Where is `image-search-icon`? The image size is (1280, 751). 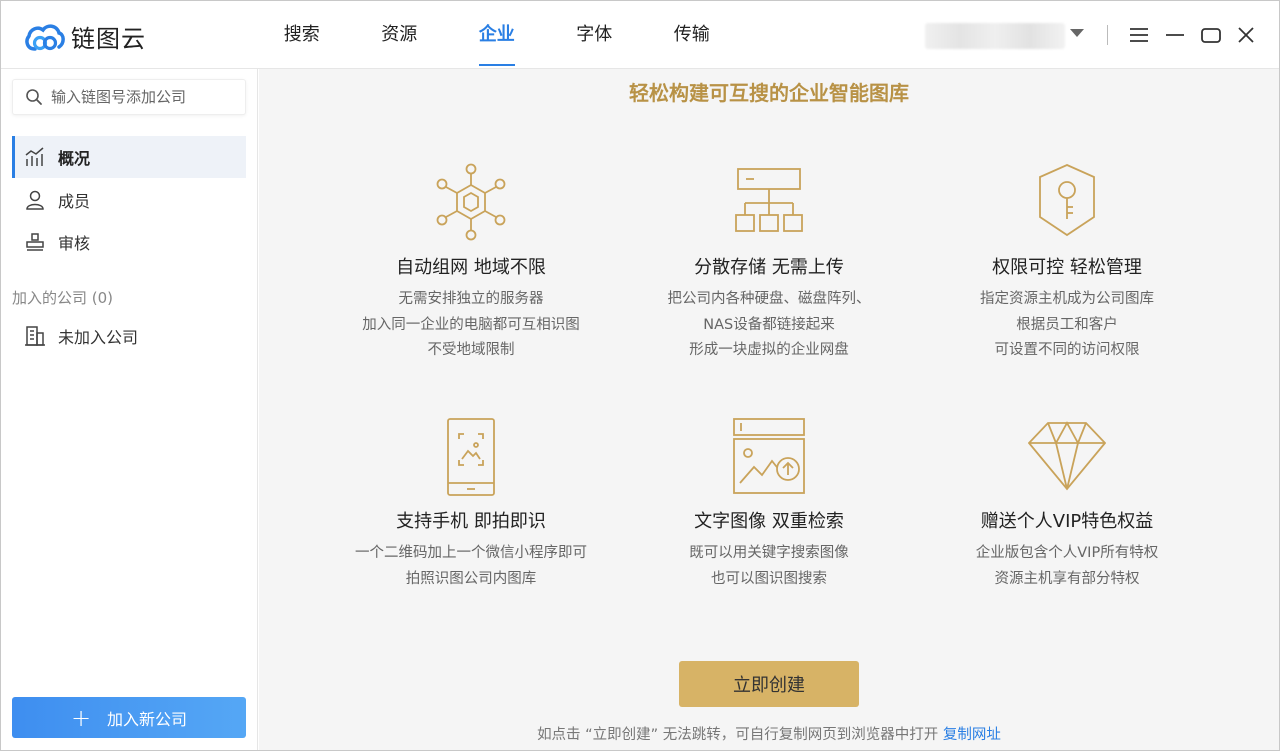 image-search-icon is located at coordinates (769, 456).